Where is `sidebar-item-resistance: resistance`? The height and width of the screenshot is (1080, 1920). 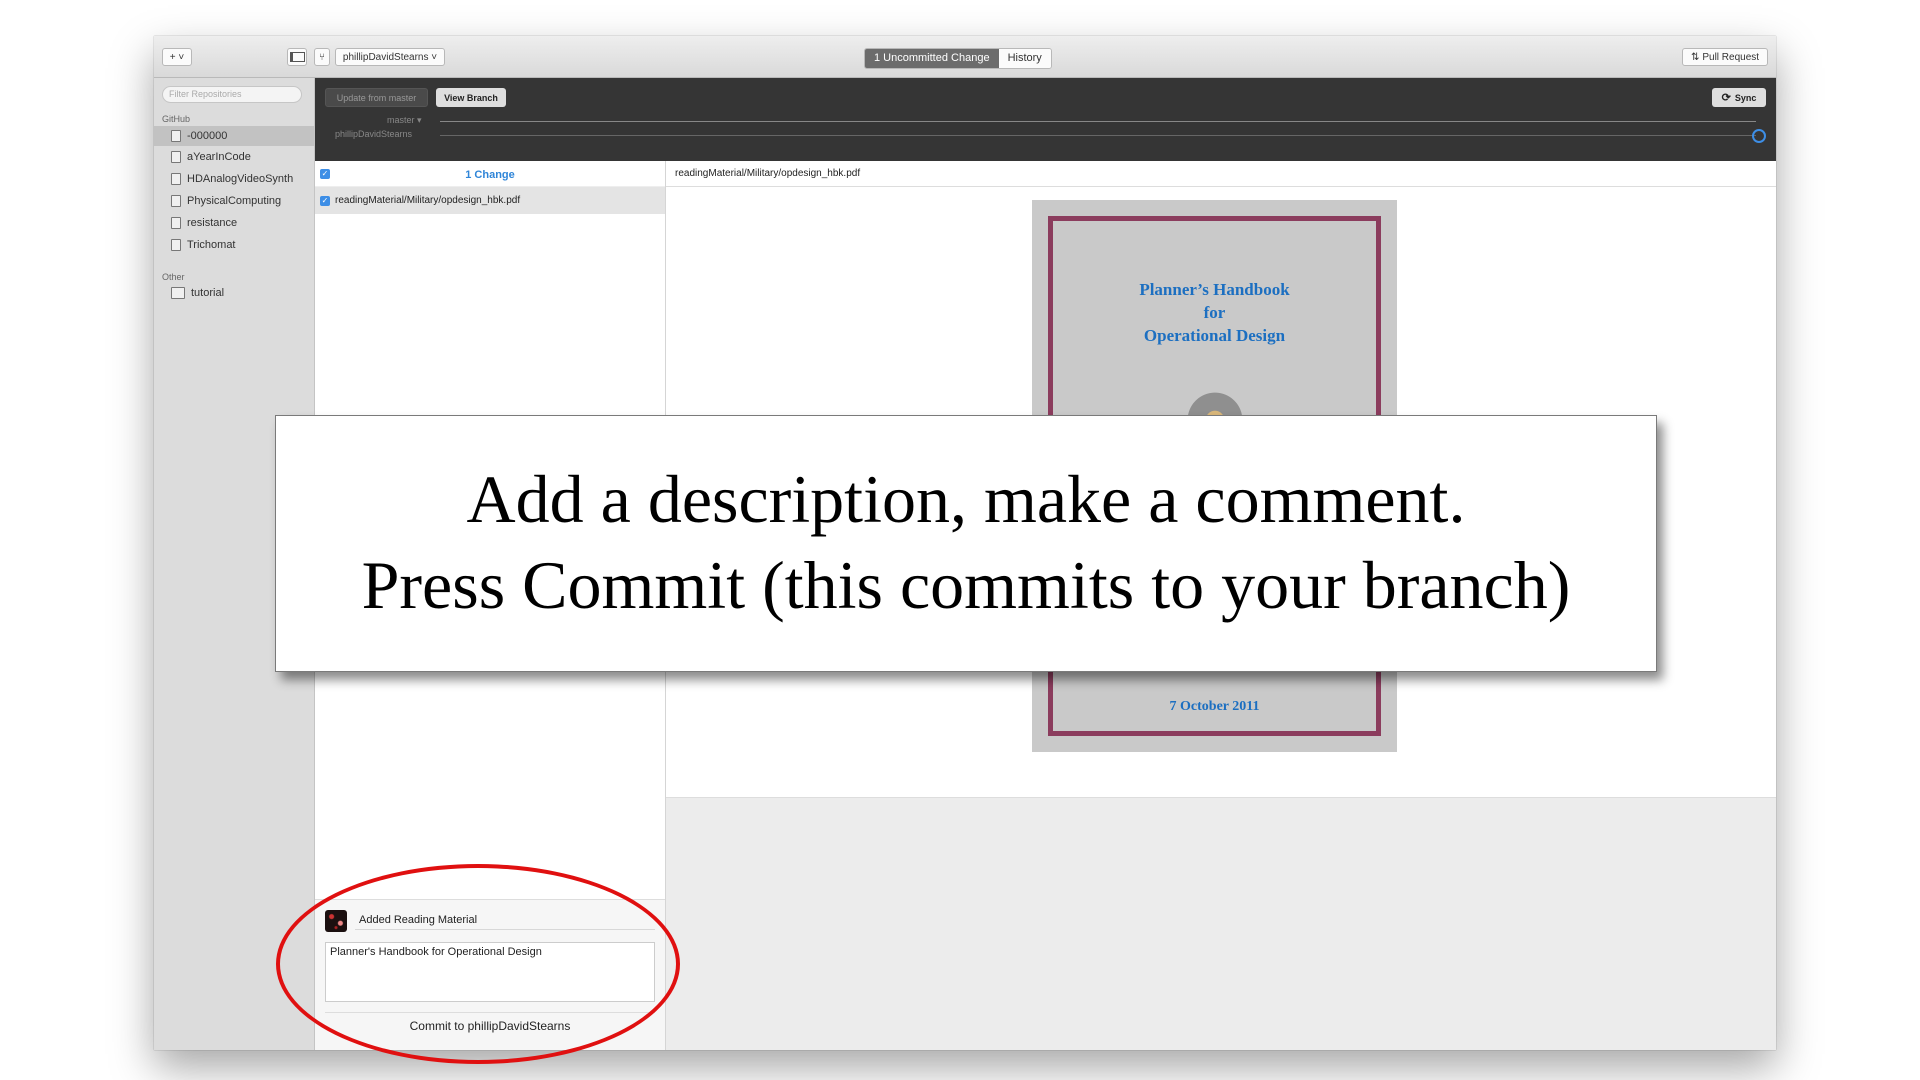 sidebar-item-resistance: resistance is located at coordinates (234, 223).